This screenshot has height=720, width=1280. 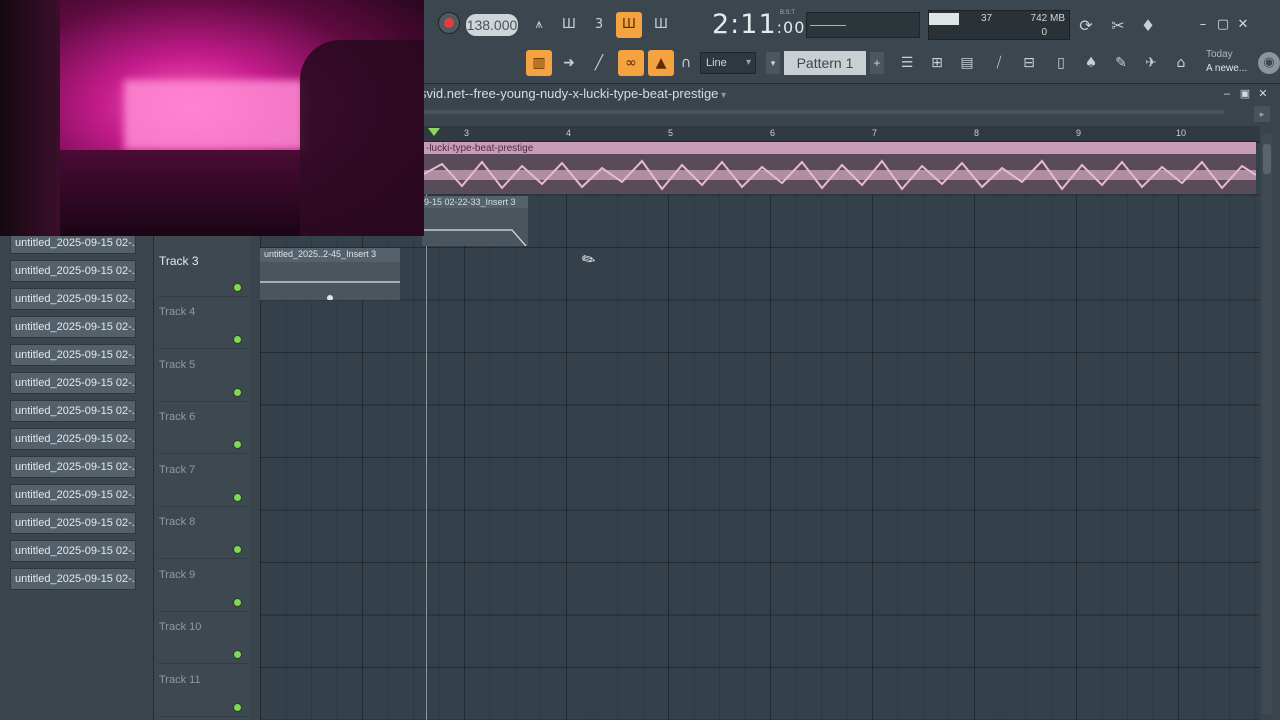 I want to click on pattern-prev-button: ▾, so click(x=773, y=63).